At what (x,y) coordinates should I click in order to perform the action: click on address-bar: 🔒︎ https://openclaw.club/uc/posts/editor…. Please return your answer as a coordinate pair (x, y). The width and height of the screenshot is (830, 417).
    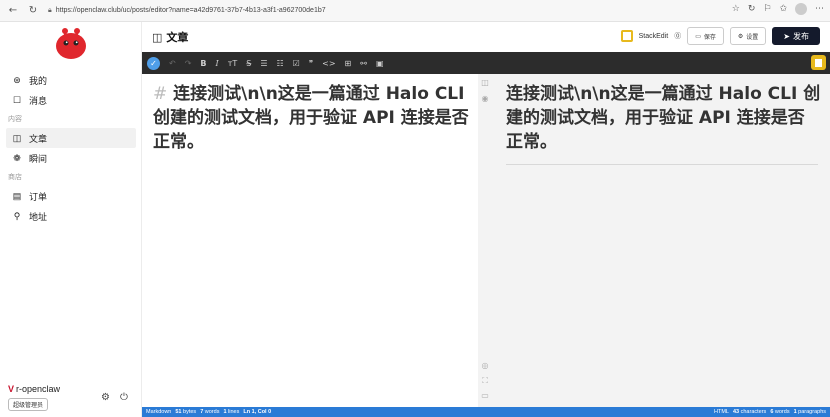
    Looking at the image, I should click on (187, 11).